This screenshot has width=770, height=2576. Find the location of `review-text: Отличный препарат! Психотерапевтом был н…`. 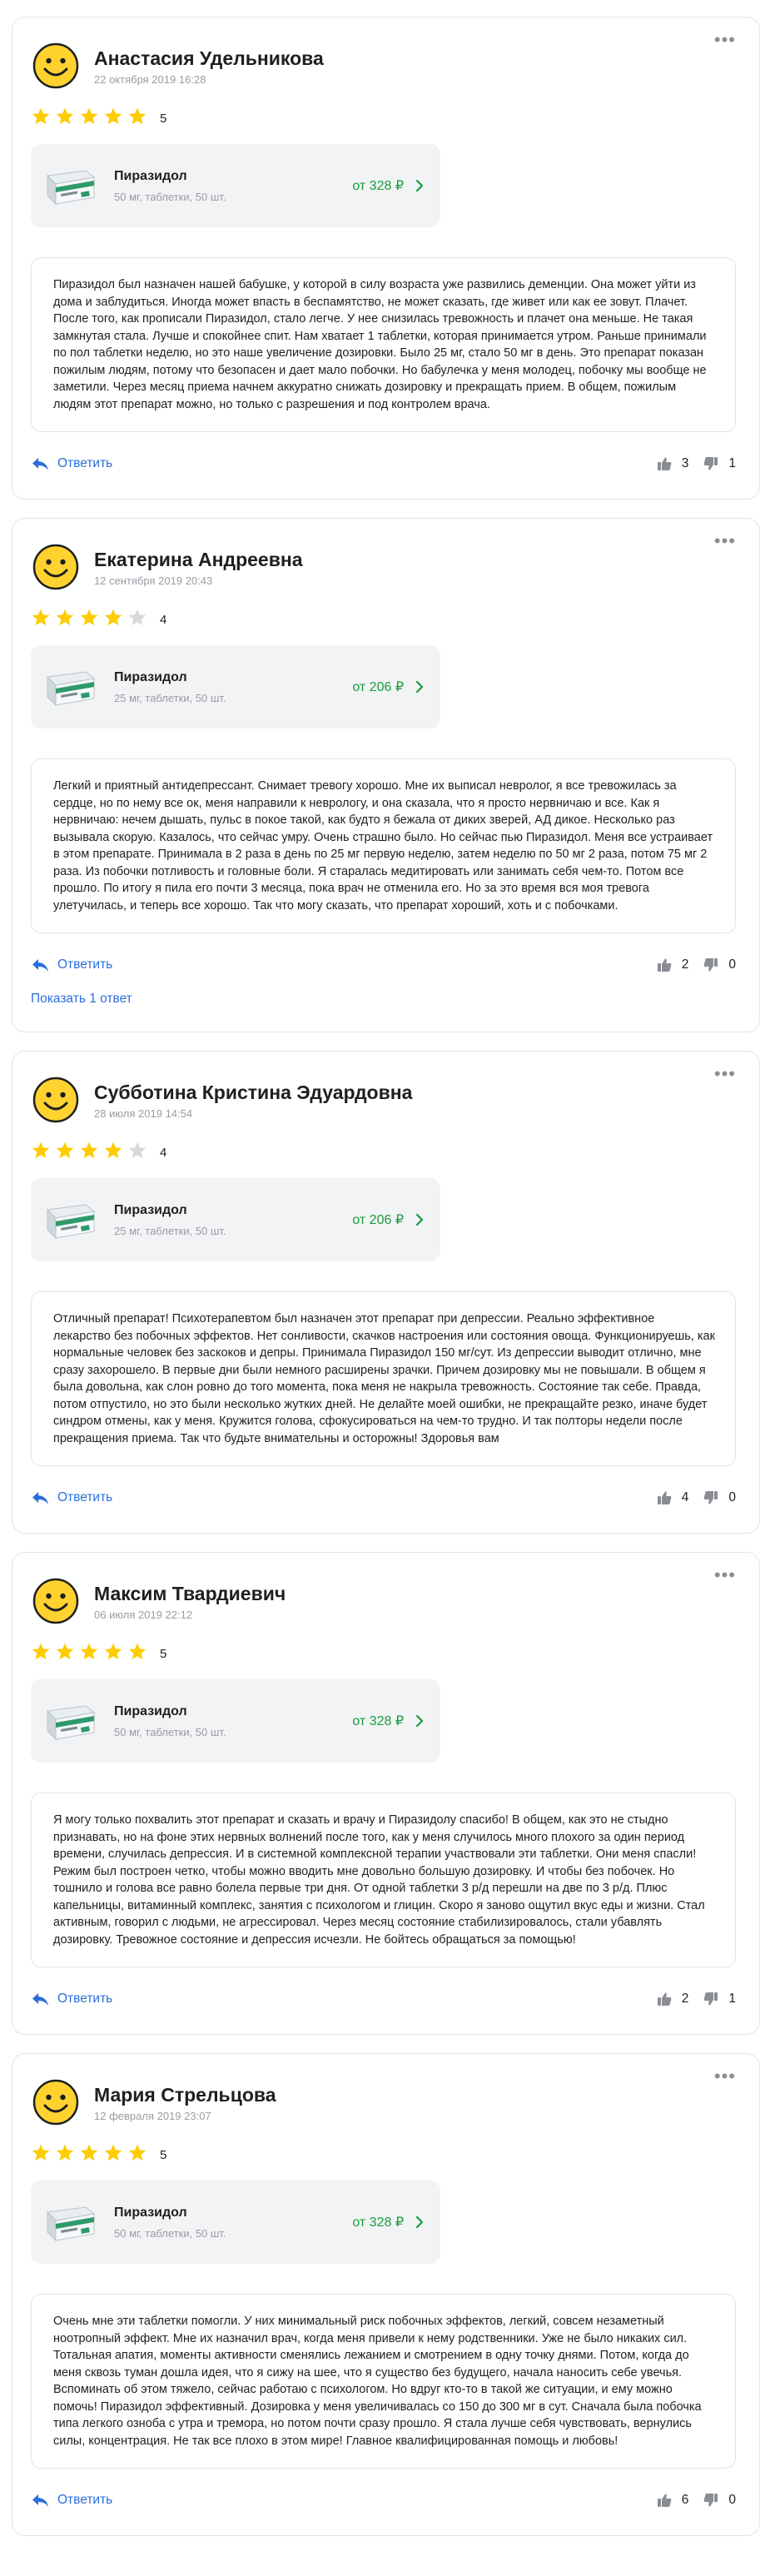

review-text: Отличный препарат! Психотерапевтом был н… is located at coordinates (383, 1378).